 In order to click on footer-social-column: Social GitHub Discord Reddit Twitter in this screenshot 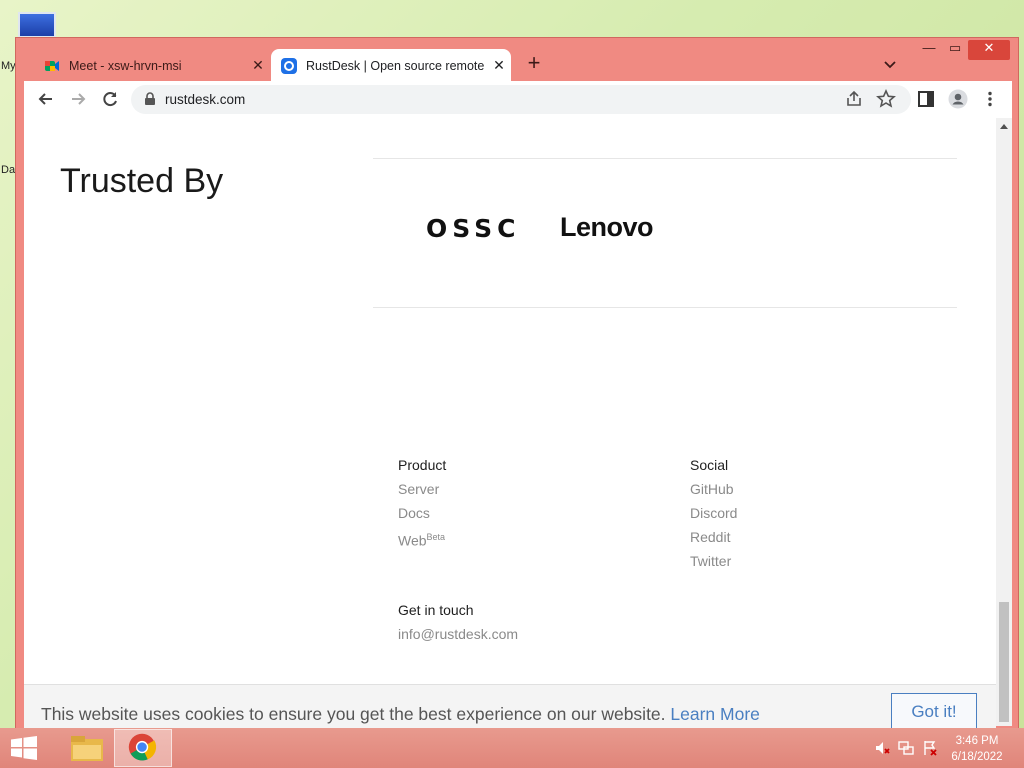, I will do `click(713, 517)`.